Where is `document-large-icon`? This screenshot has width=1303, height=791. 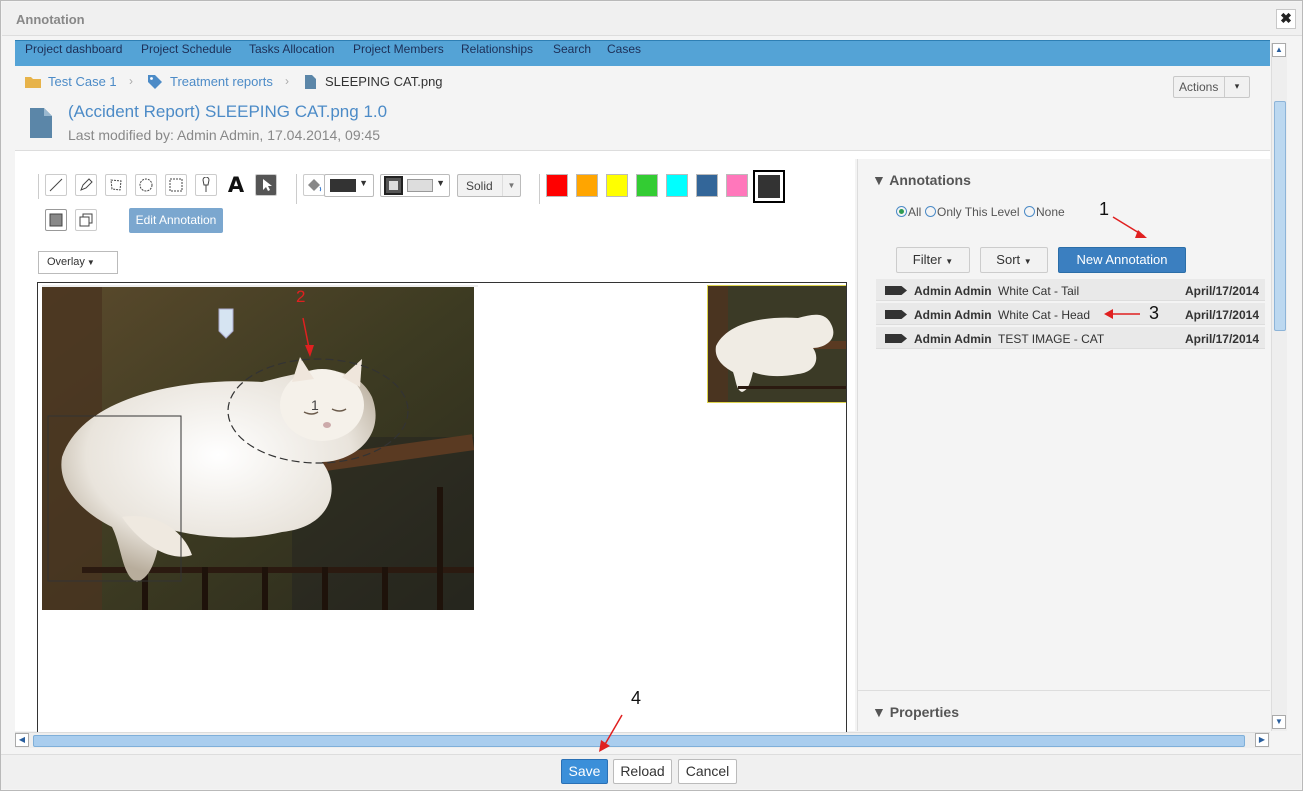
document-large-icon is located at coordinates (41, 123).